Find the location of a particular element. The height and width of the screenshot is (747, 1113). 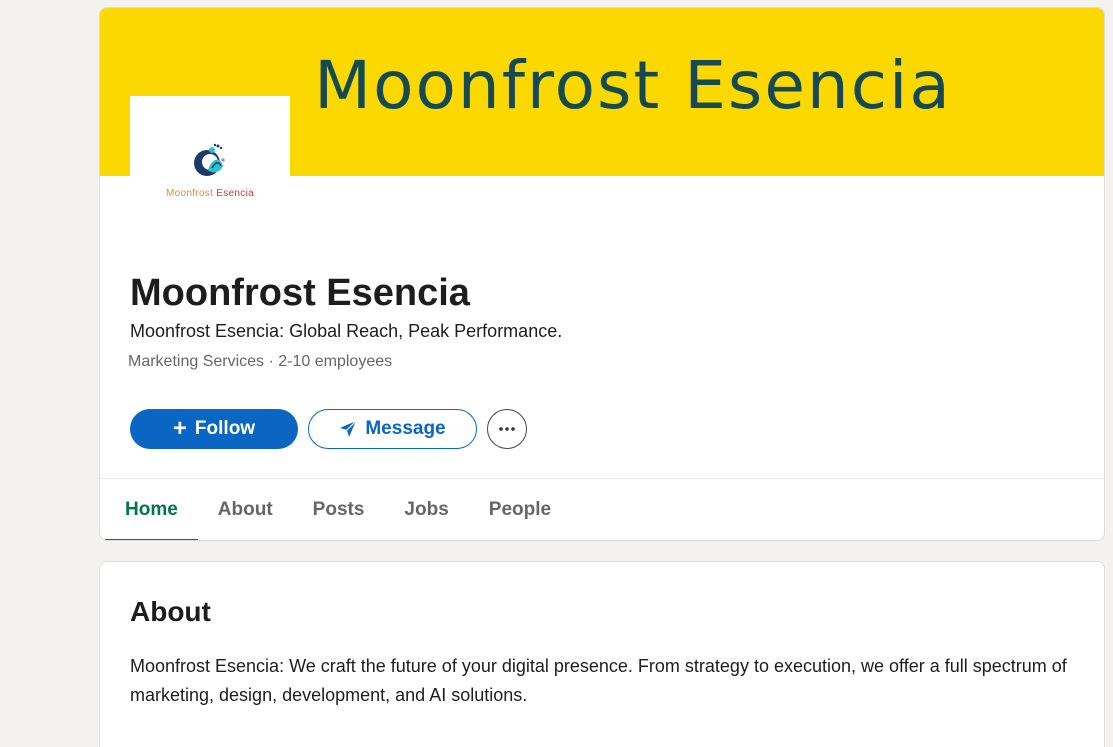

company-name: Moonfrost Esencia is located at coordinates (300, 293).